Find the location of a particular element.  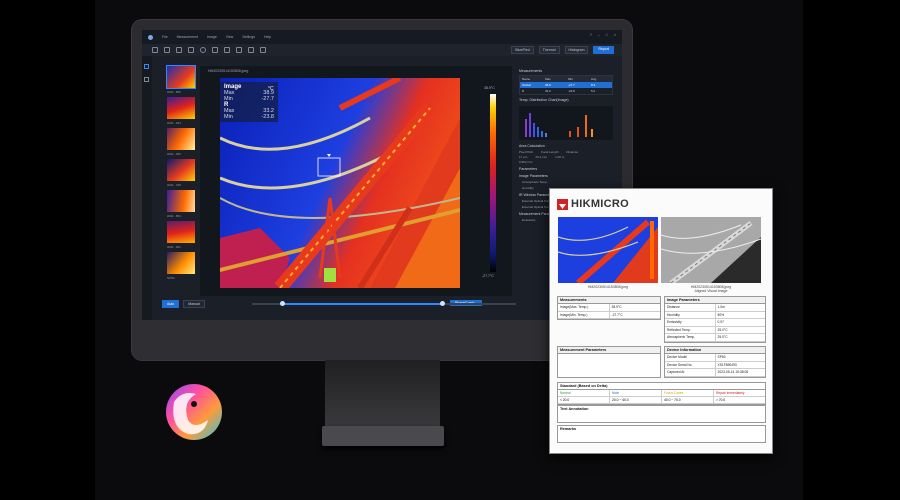

parameters-title: Parameters is located at coordinates (528, 169).